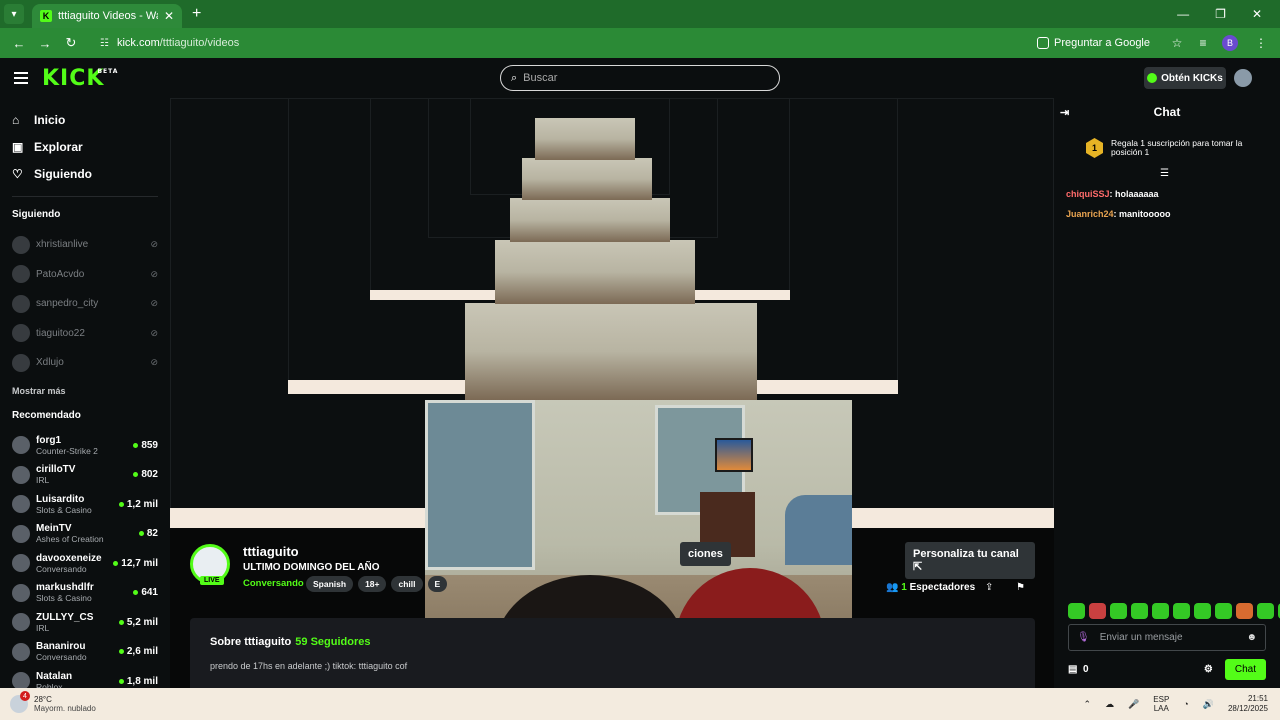 The height and width of the screenshot is (720, 1280). What do you see at coordinates (196, 14) in the screenshot?
I see `new-tab-button: +` at bounding box center [196, 14].